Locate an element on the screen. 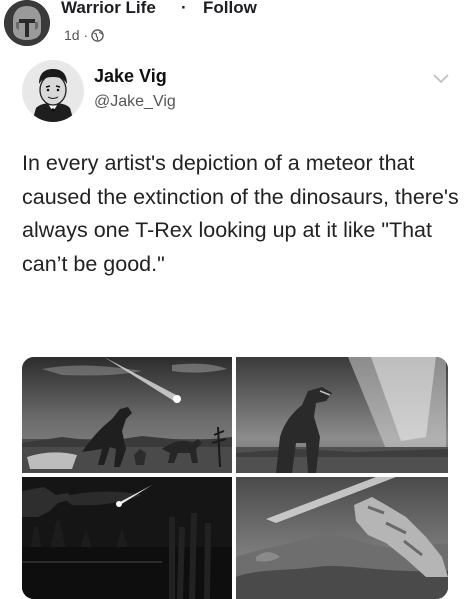 This screenshot has height=599, width=471. author-name: Jake Vig is located at coordinates (130, 76).